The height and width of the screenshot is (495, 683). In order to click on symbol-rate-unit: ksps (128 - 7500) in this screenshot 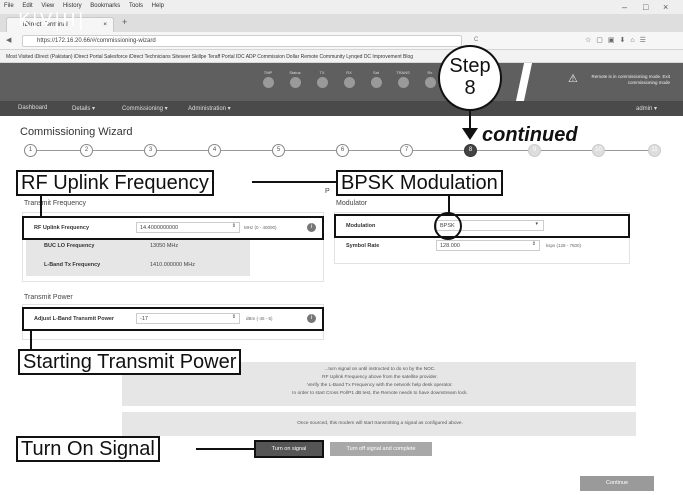, I will do `click(564, 245)`.